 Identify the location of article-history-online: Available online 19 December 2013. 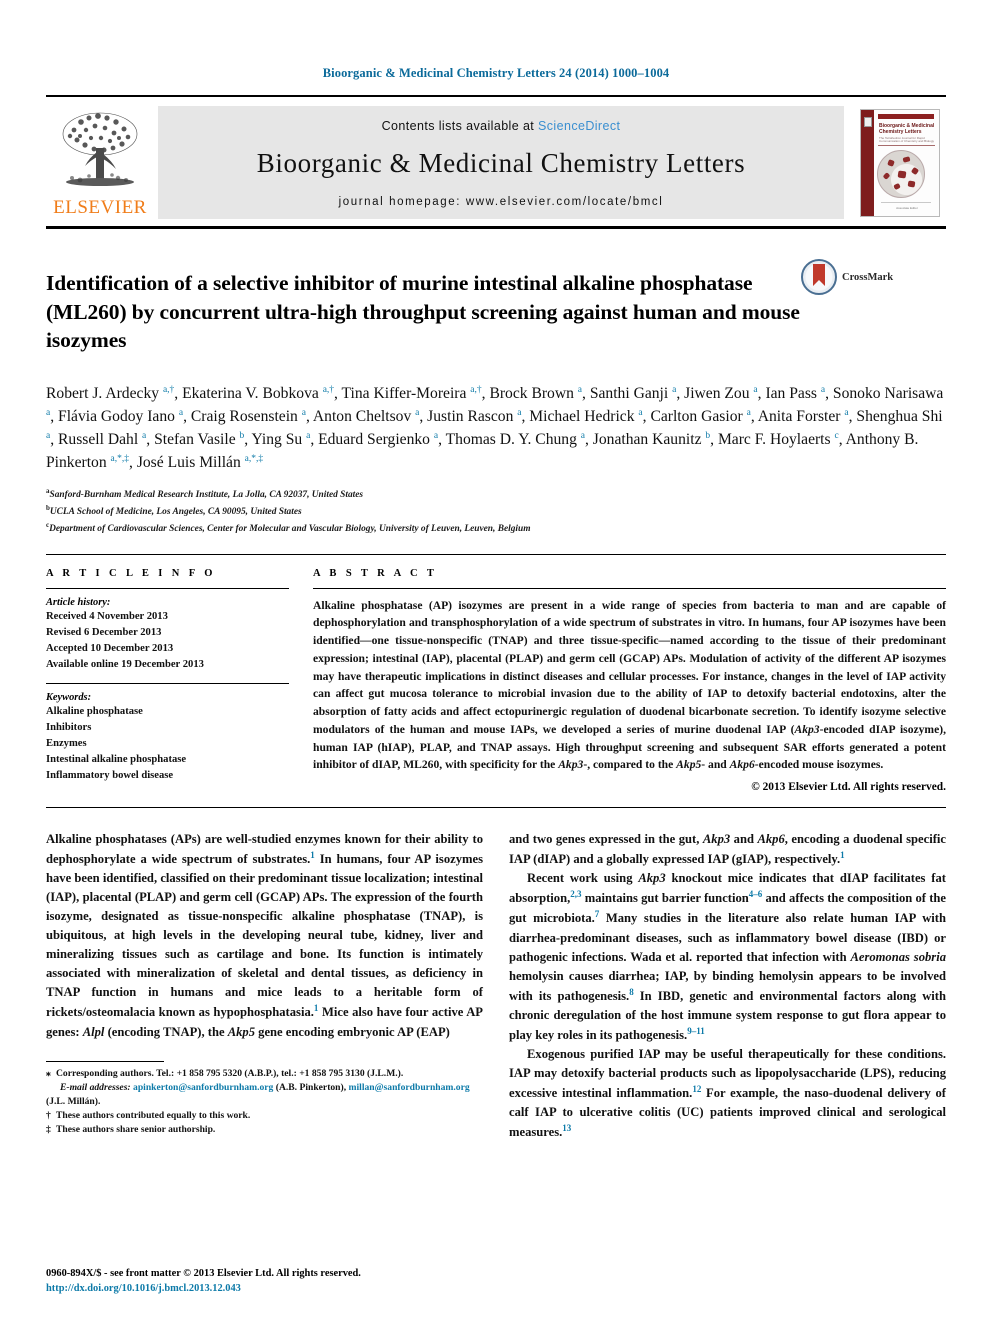
(125, 664).